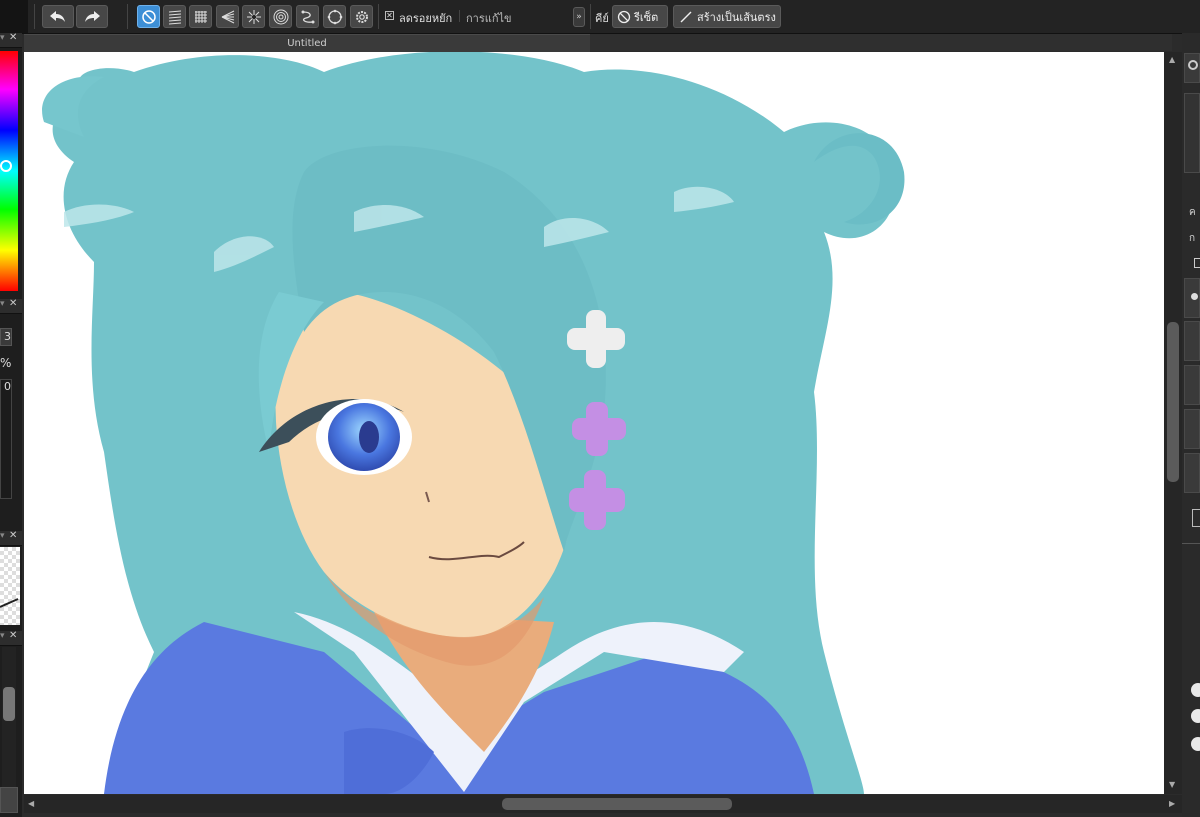 This screenshot has height=817, width=1200. What do you see at coordinates (10, 586) in the screenshot?
I see `brush-preview` at bounding box center [10, 586].